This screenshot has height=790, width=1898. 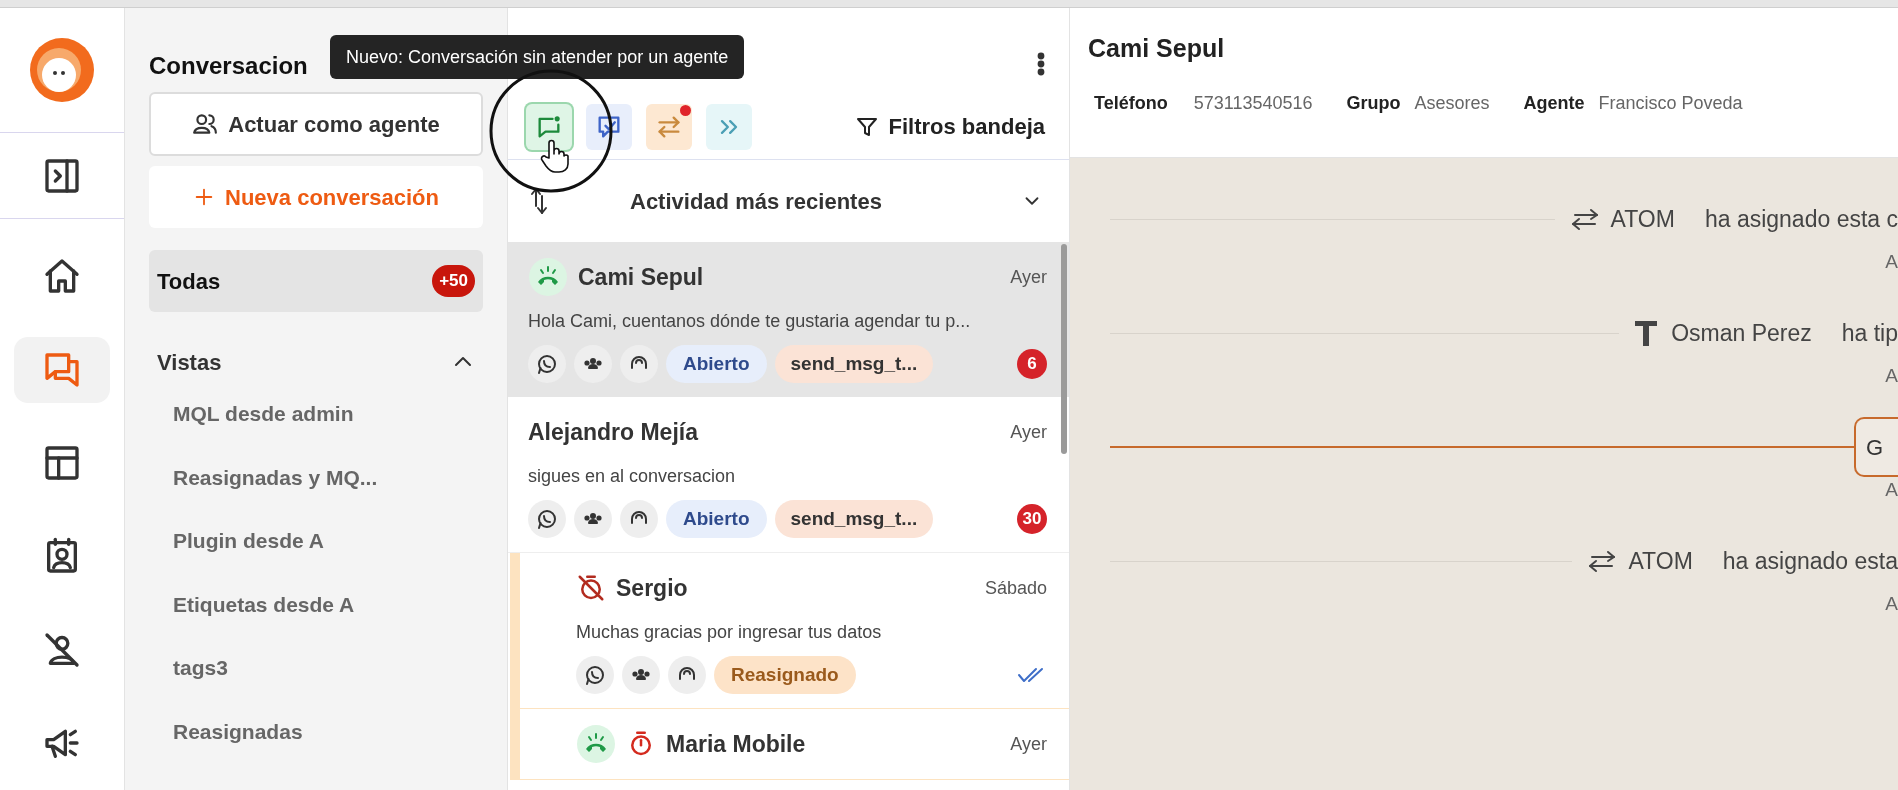 I want to click on tooltip: Nuevo: Conversación sin atender por un agente, so click(x=537, y=57).